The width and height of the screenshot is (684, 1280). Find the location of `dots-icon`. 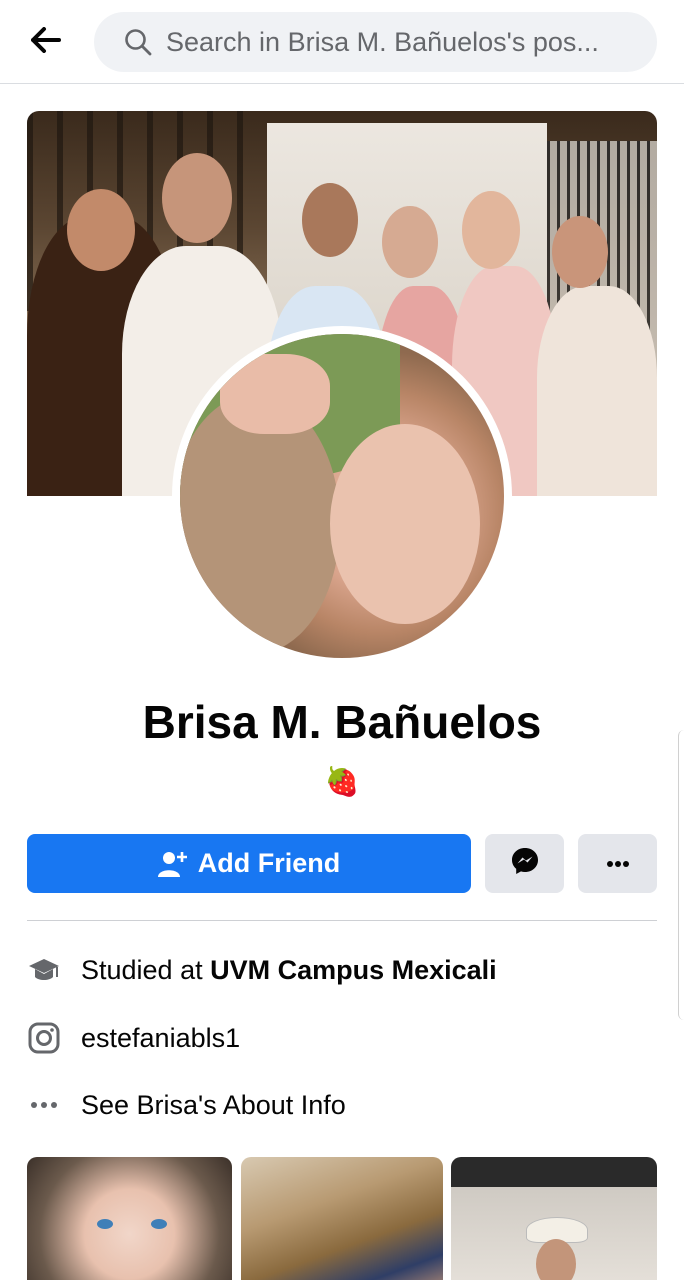

dots-icon is located at coordinates (44, 1105).